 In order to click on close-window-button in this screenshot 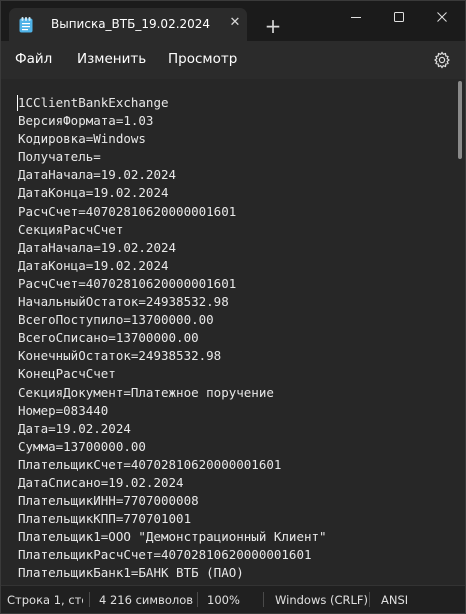, I will do `click(442, 18)`.